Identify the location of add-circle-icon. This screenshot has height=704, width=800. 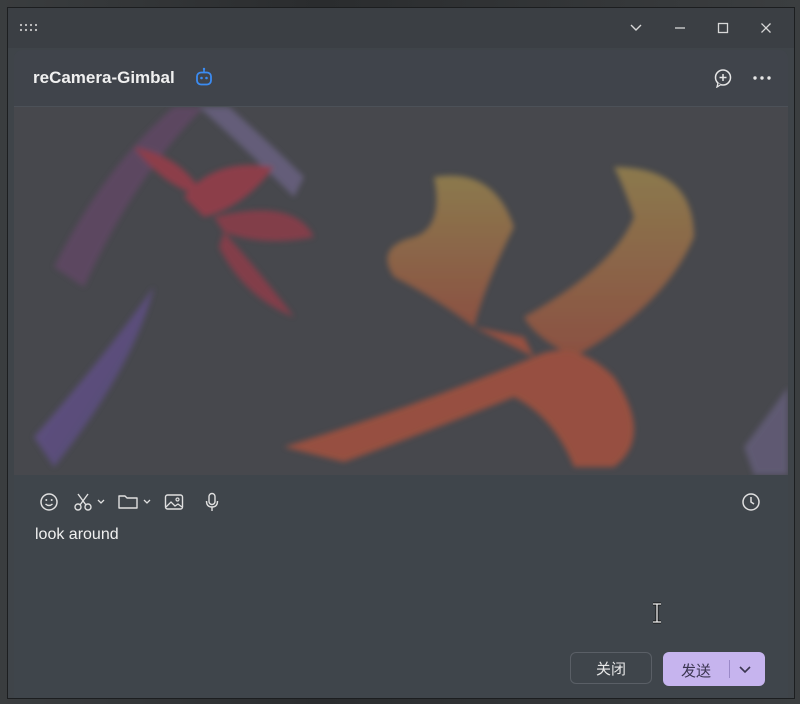
(723, 78).